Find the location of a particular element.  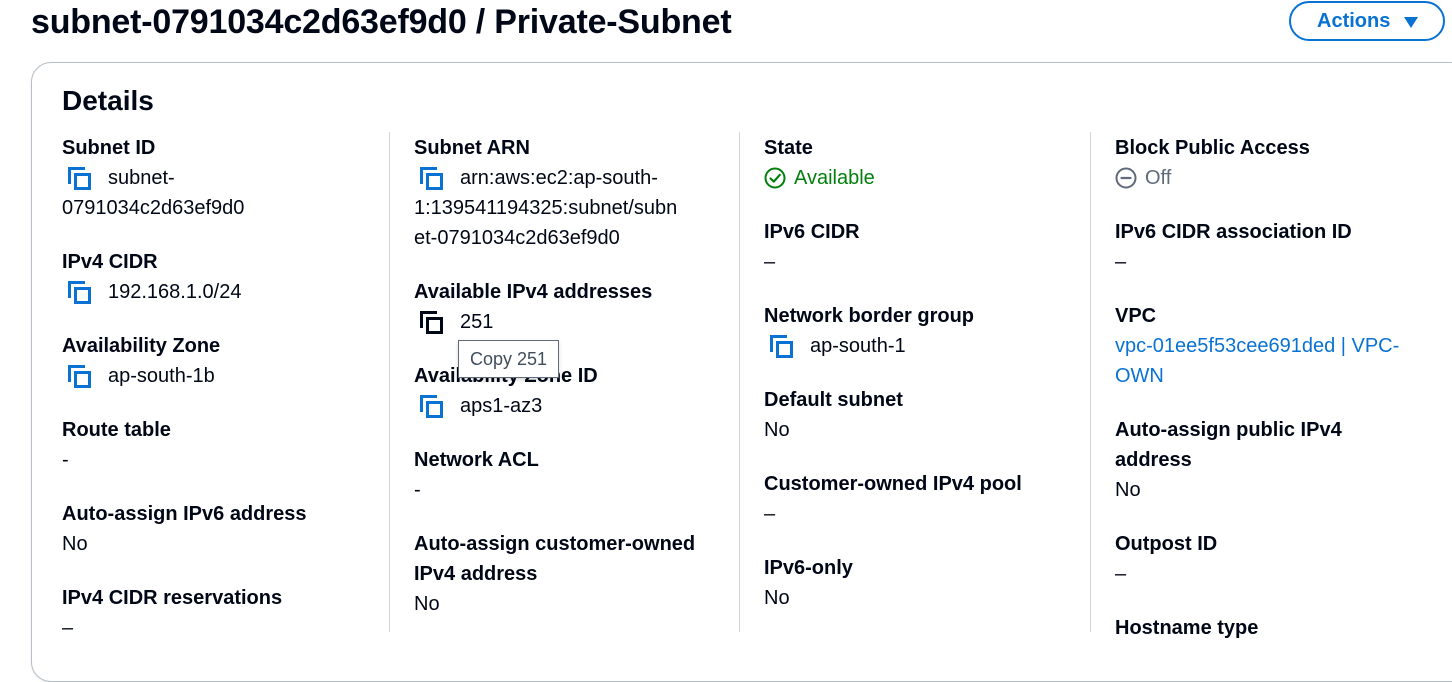

auto-assign-ipv6-label: Auto-assign IPv6 address is located at coordinates (184, 514).